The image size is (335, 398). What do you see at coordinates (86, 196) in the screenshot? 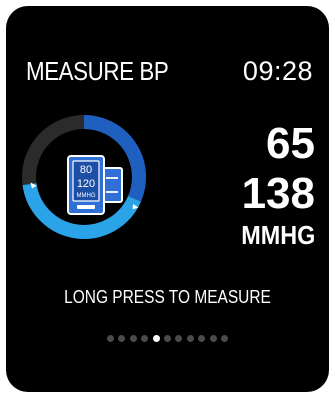
I see `icon-line-3: MMHG` at bounding box center [86, 196].